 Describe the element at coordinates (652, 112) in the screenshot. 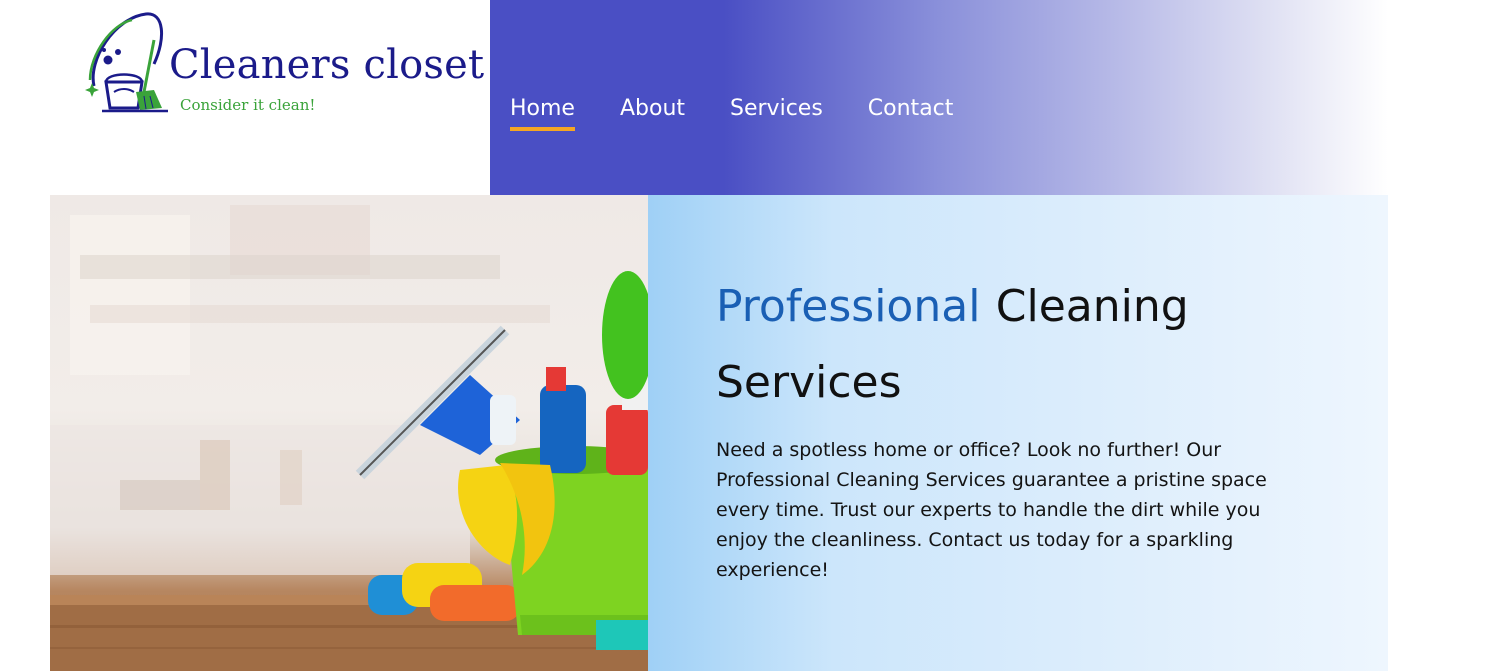

I see `nav-item-about: About` at that location.